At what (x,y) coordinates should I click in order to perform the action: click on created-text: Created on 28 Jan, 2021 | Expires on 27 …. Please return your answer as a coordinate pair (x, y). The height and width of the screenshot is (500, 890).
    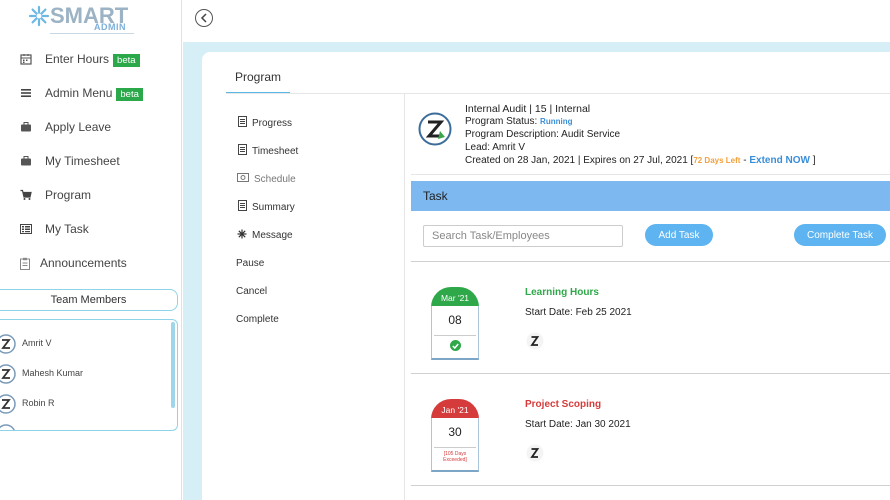
    Looking at the image, I should click on (579, 160).